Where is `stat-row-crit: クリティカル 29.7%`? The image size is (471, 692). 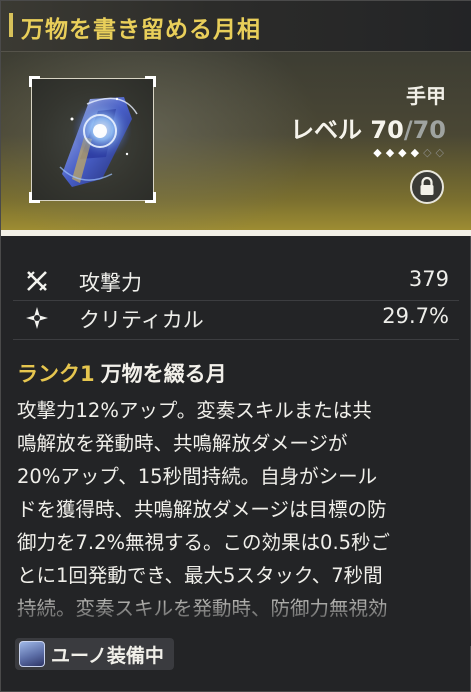
stat-row-crit: クリティカル 29.7% is located at coordinates (236, 318).